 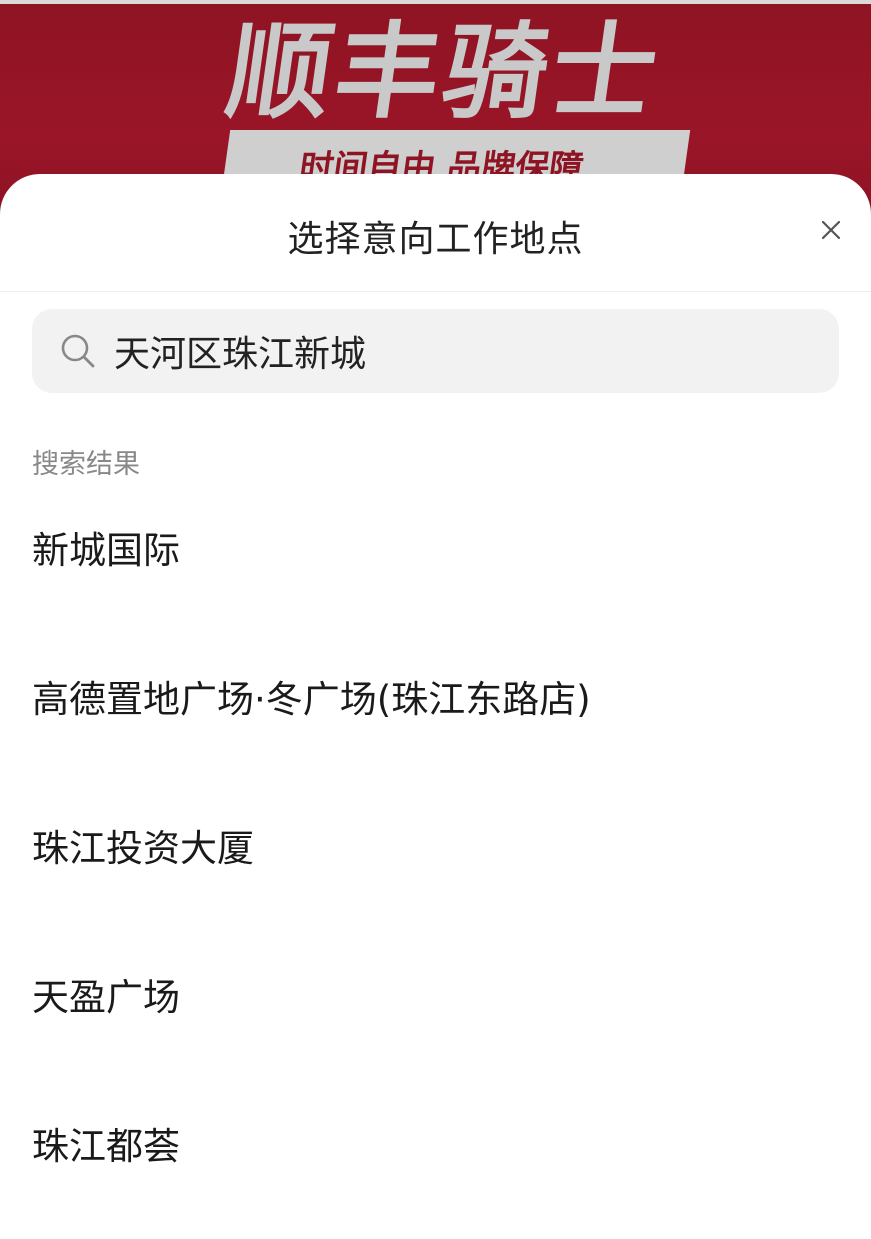 What do you see at coordinates (435, 717) in the screenshot?
I see `result-item: 高德置地广场·冬广场(珠江东路店)` at bounding box center [435, 717].